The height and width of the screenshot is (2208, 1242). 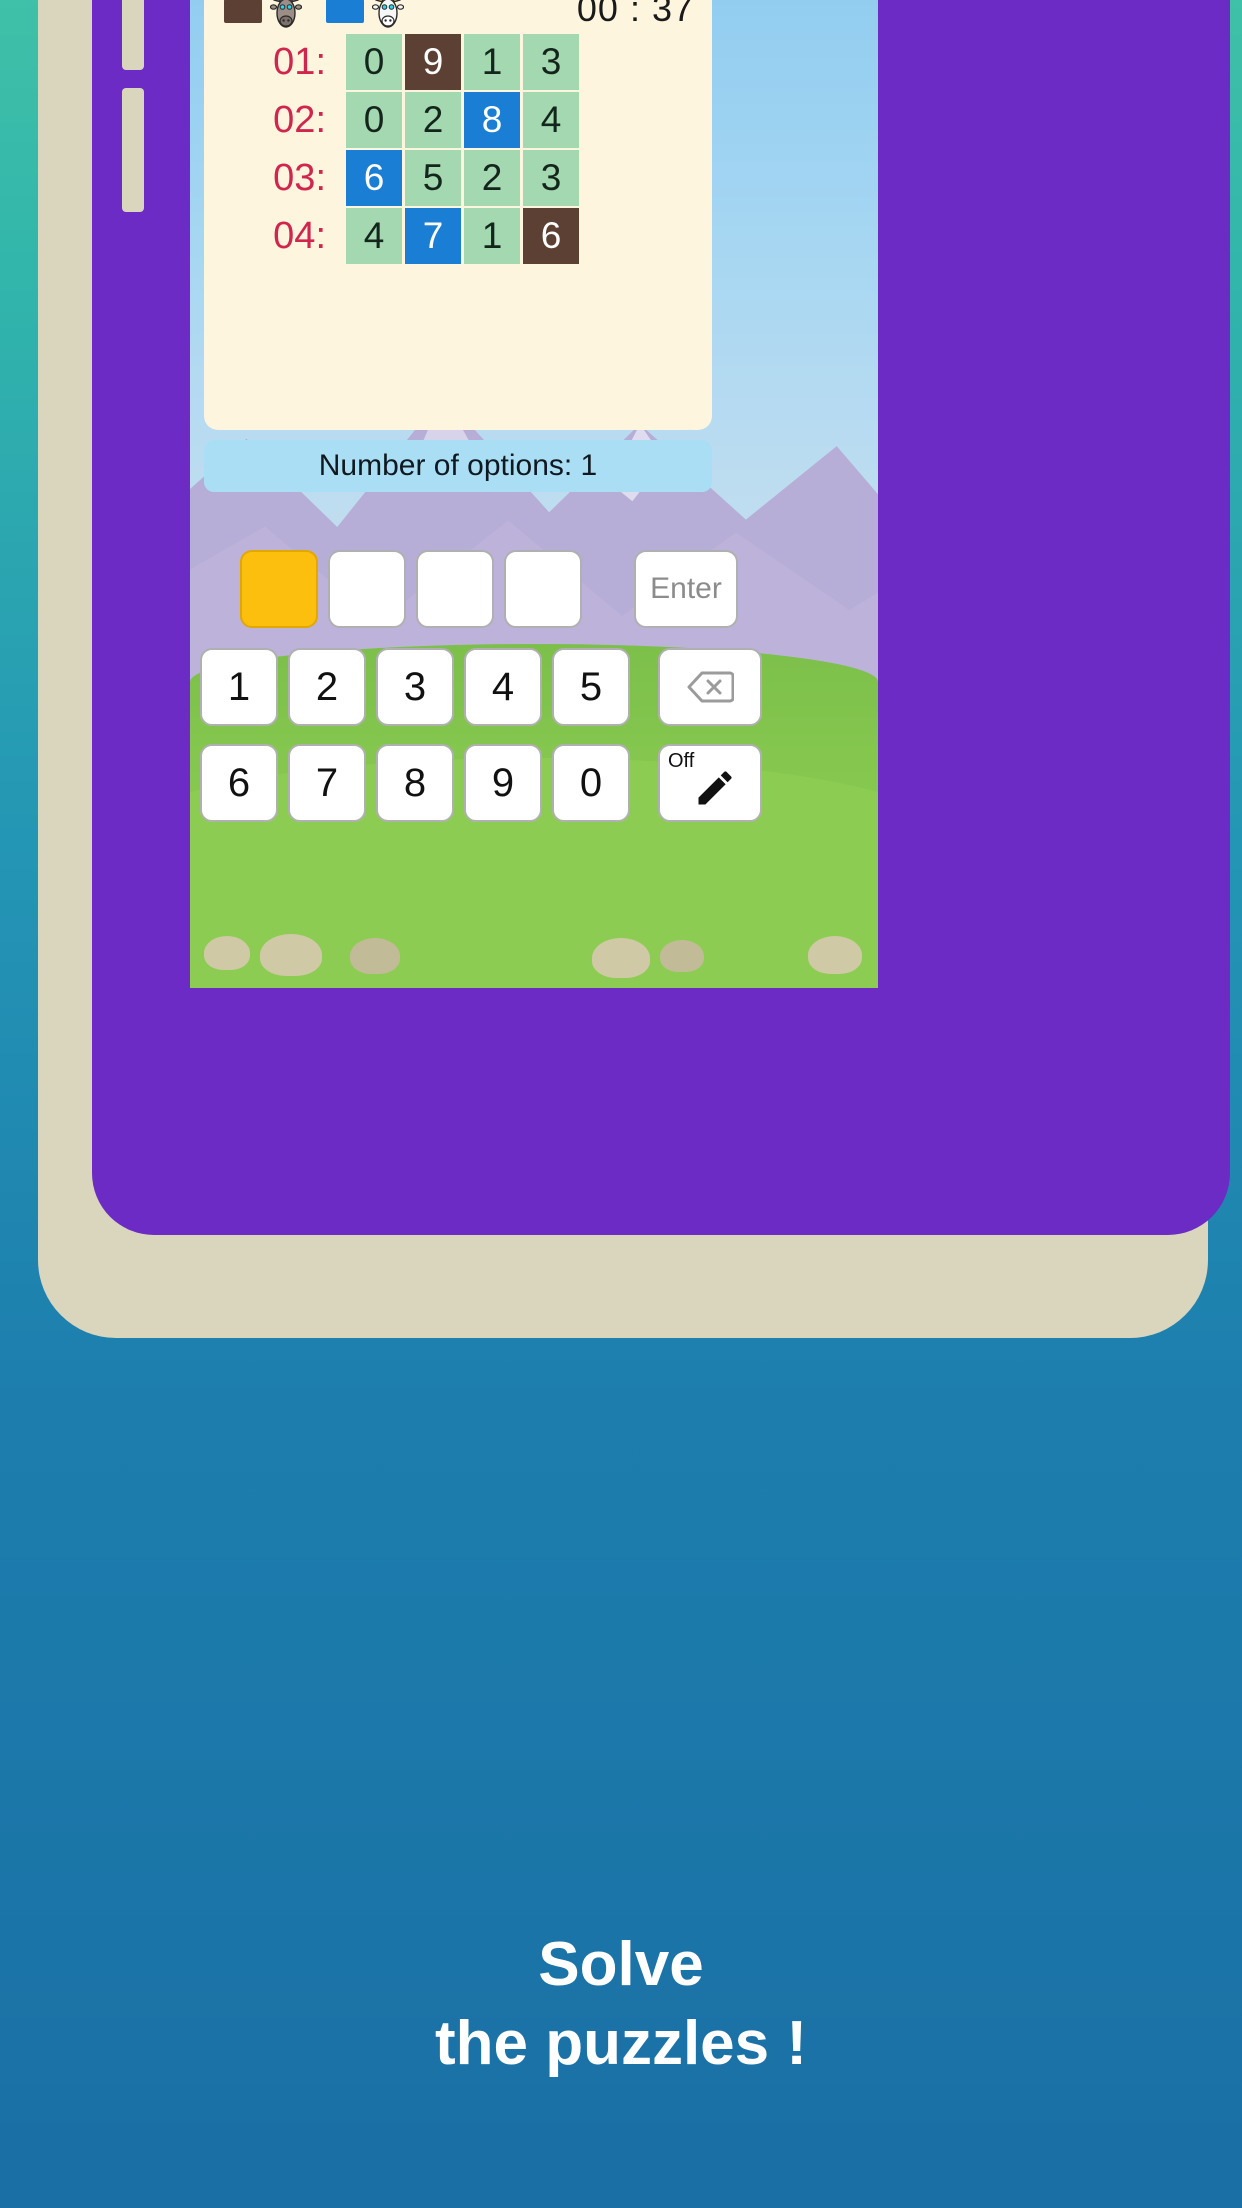 I want to click on pencil-icon, so click(x=715, y=788).